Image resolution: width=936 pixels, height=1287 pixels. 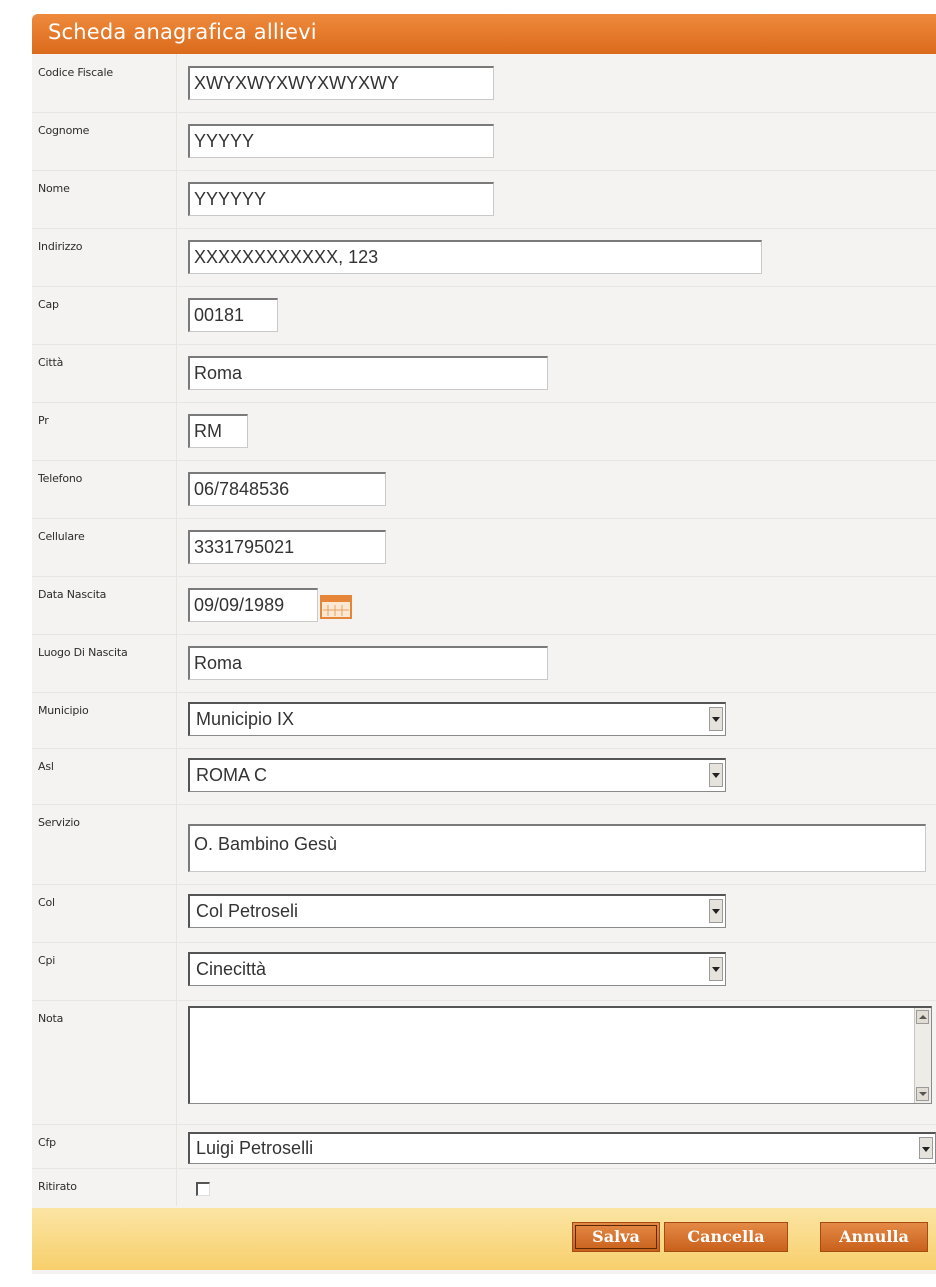 I want to click on row-nome: Nome YYYYYY, so click(x=484, y=199).